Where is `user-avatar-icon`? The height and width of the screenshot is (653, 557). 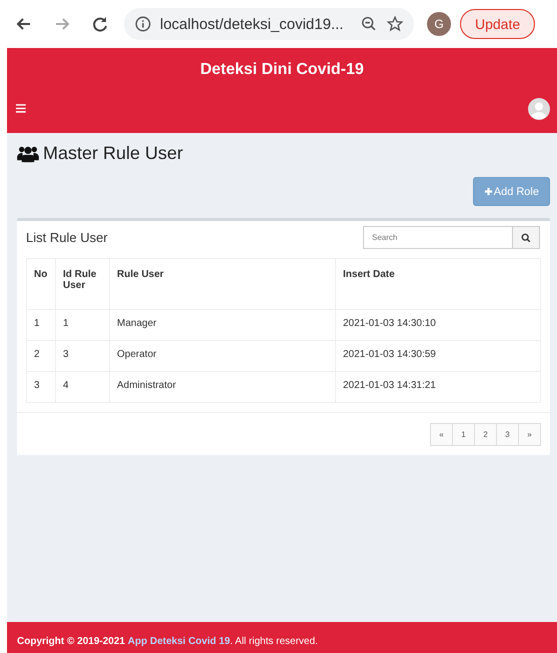
user-avatar-icon is located at coordinates (539, 109).